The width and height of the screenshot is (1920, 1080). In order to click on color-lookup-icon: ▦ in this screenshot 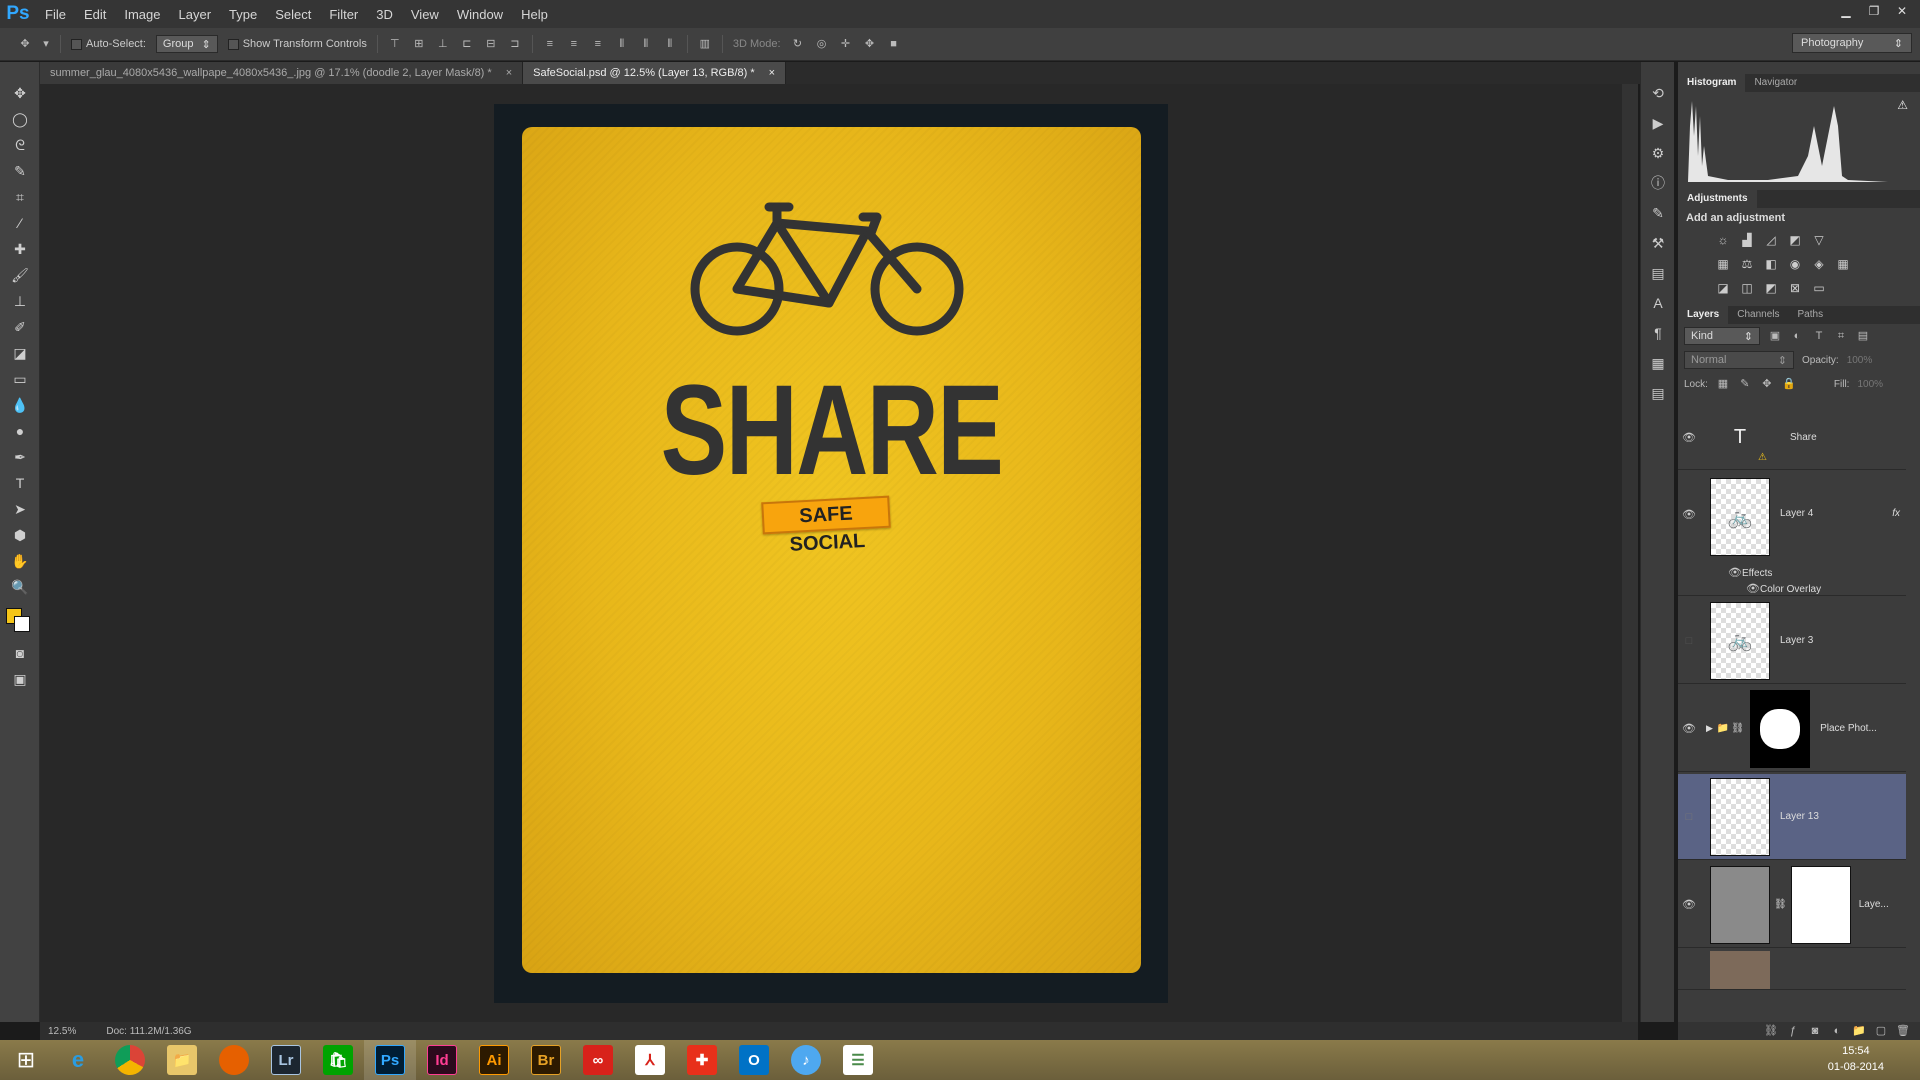, I will do `click(1843, 264)`.